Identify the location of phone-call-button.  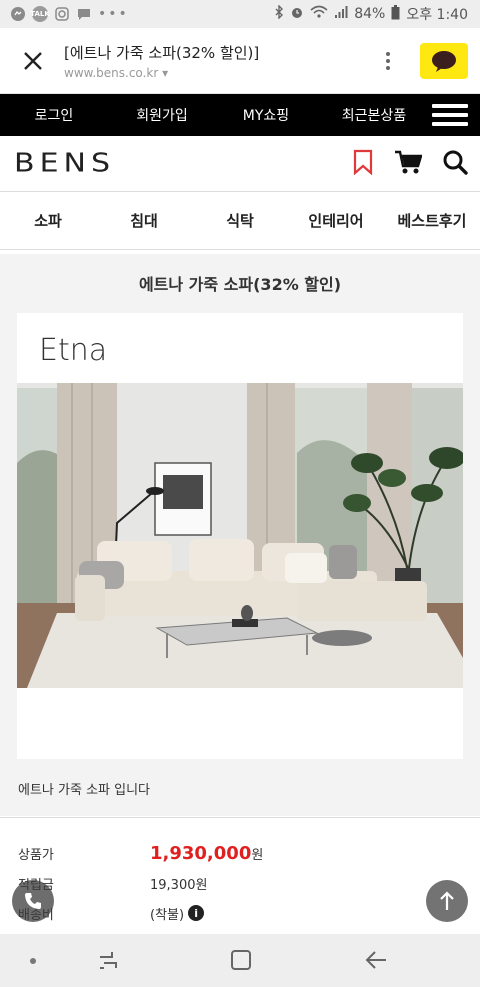
(33, 901).